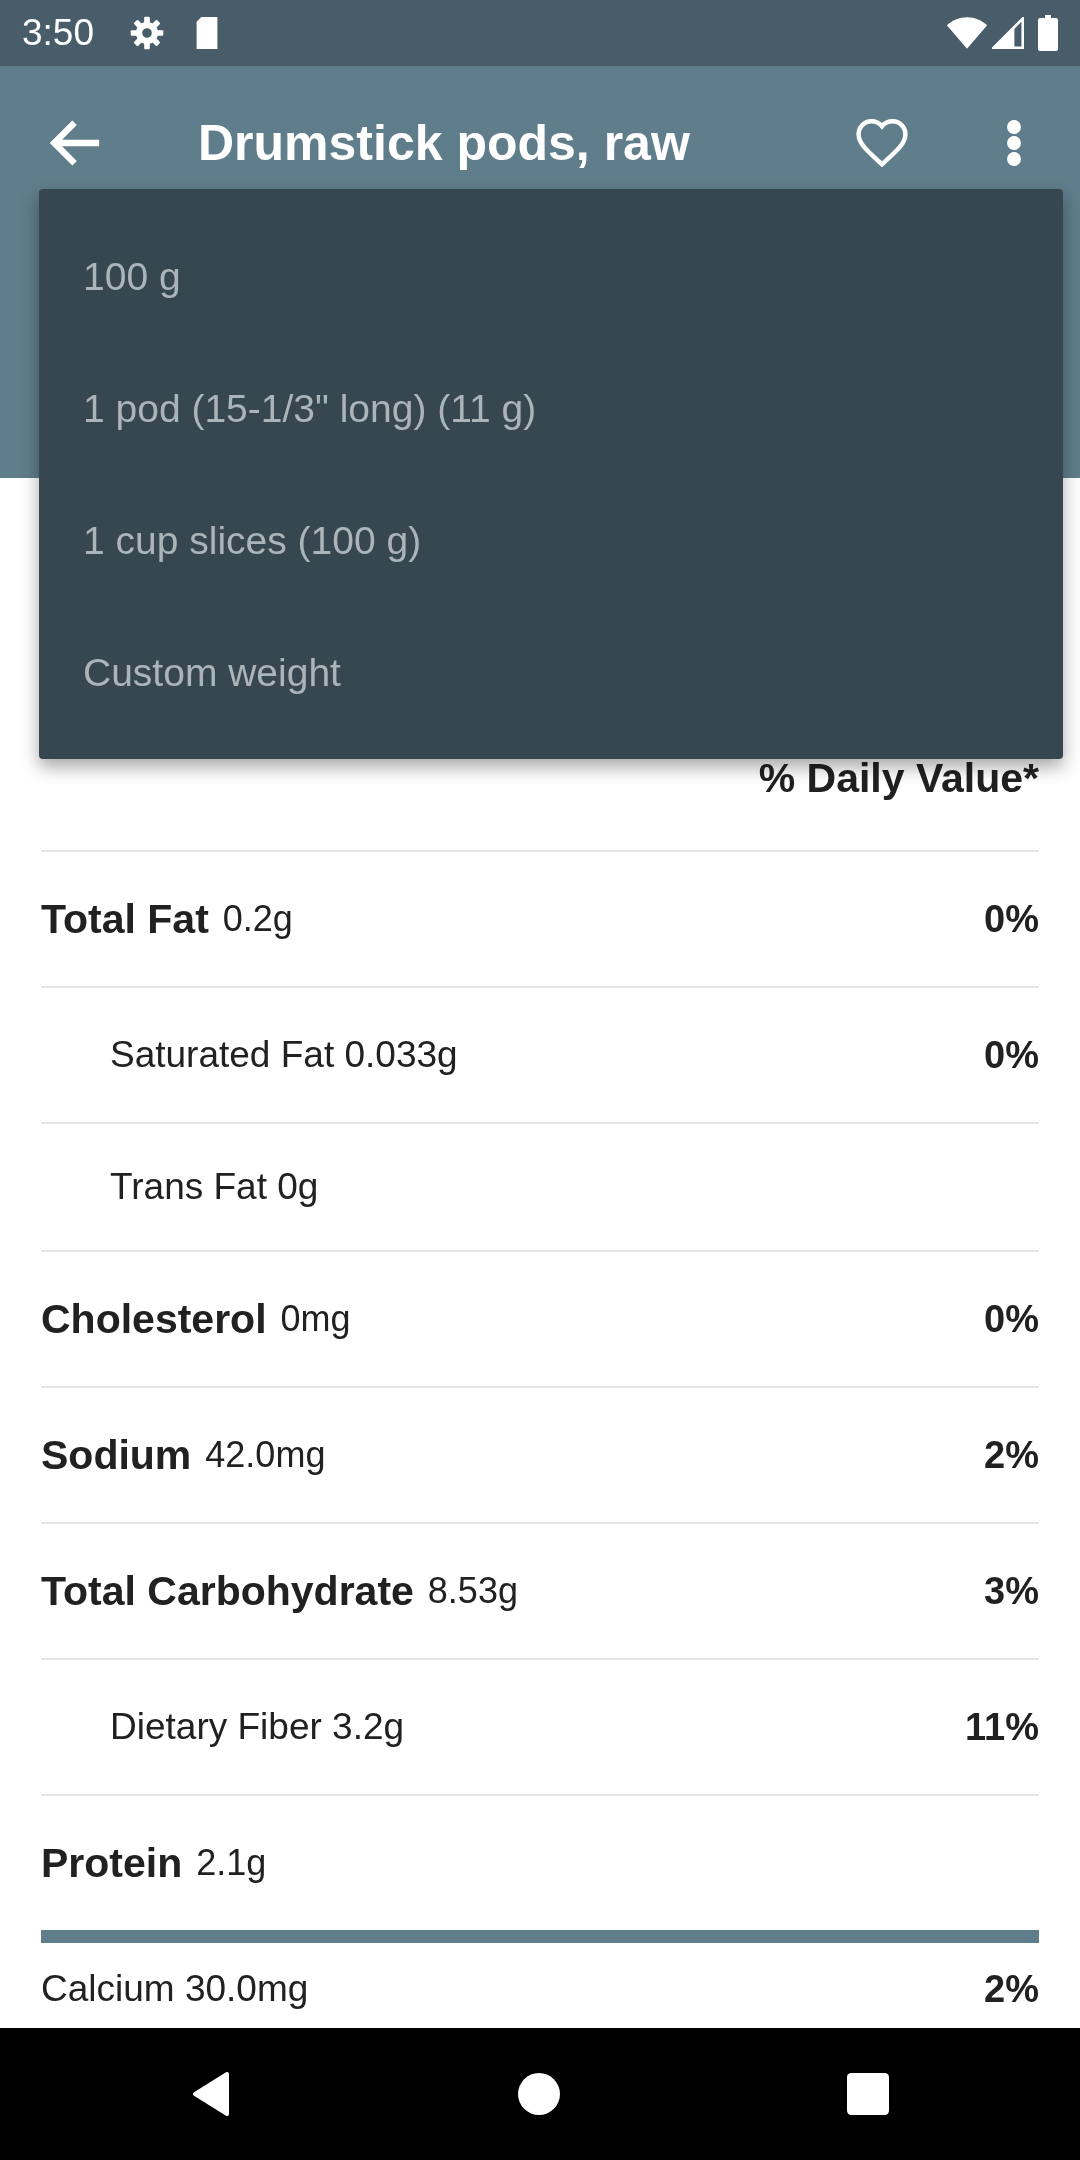  I want to click on menu-item: Custom weight, so click(551, 673).